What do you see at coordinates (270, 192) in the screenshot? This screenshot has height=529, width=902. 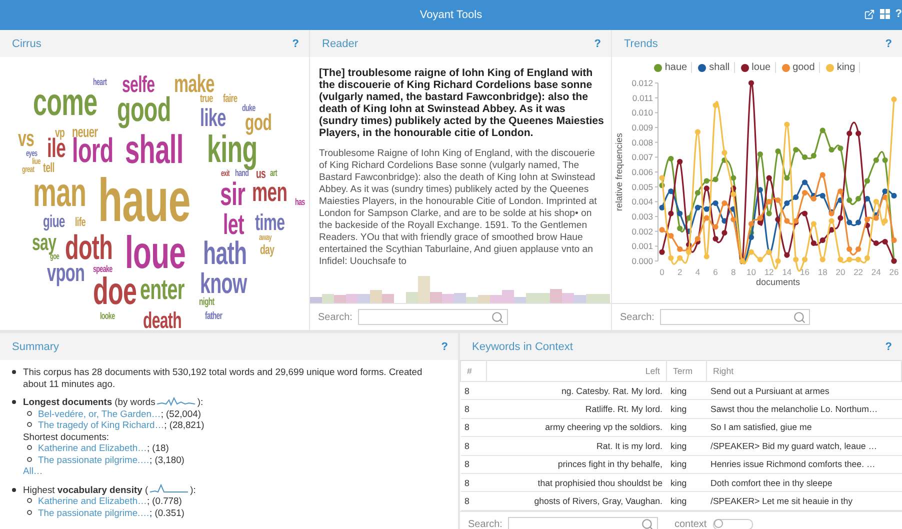 I see `cloud-word: men` at bounding box center [270, 192].